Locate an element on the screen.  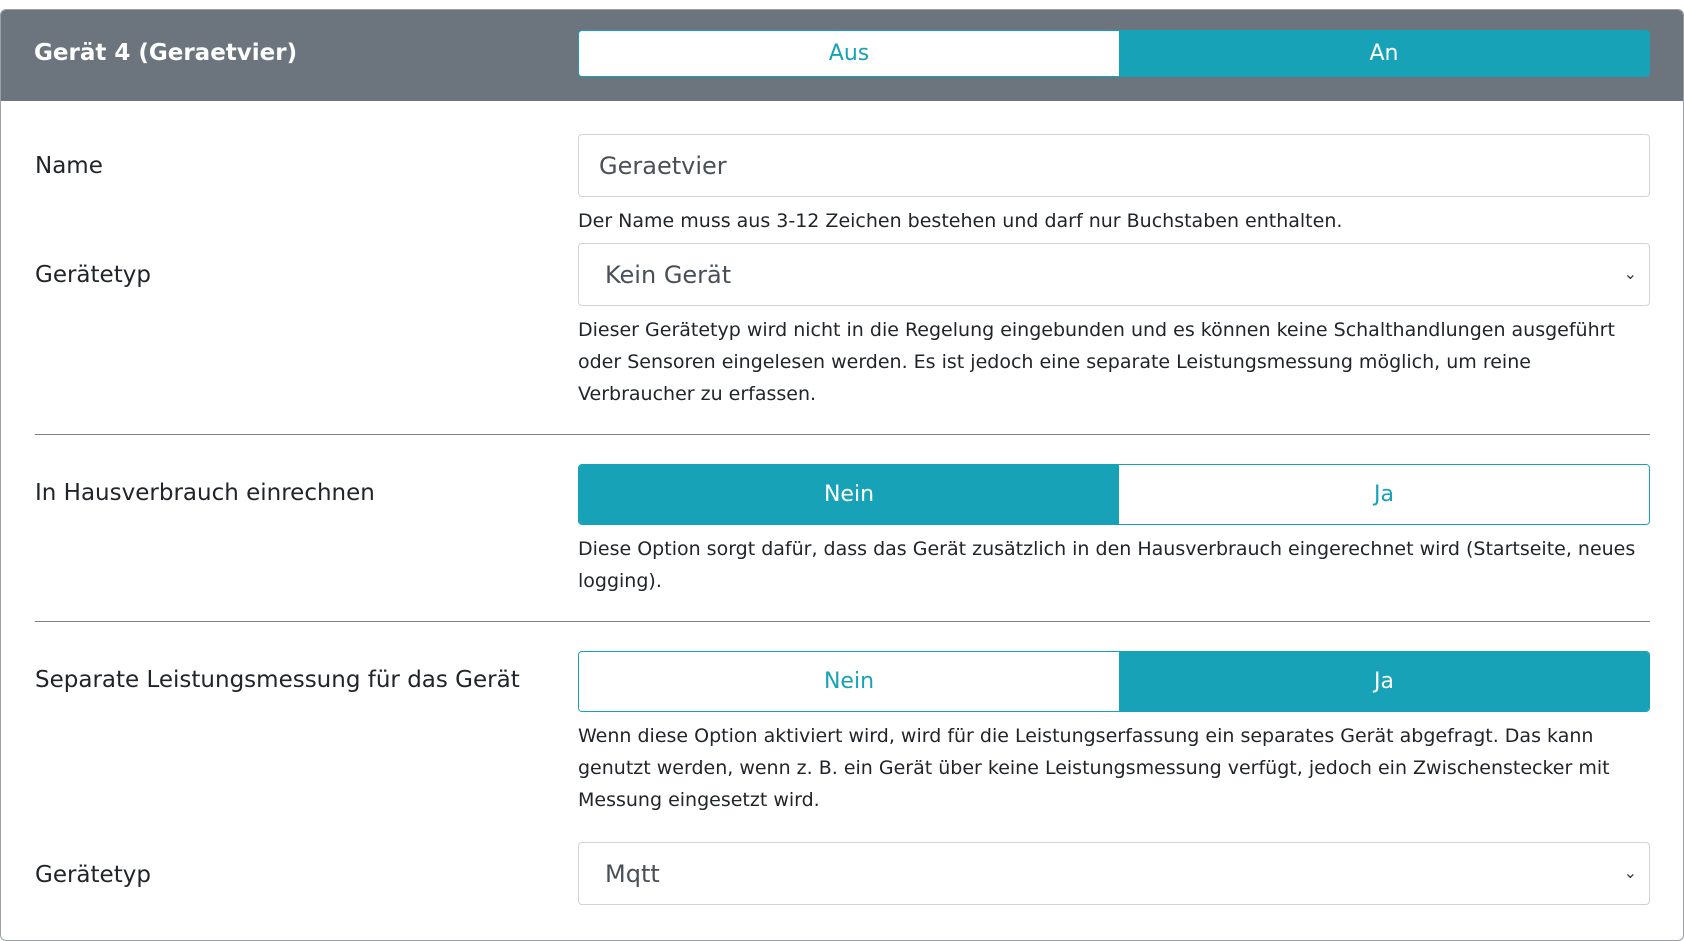
name-label: Name is located at coordinates (69, 166).